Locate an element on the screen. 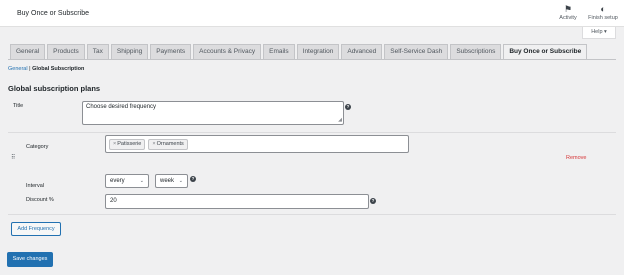  category-chip-label: Ornaments is located at coordinates (170, 144).